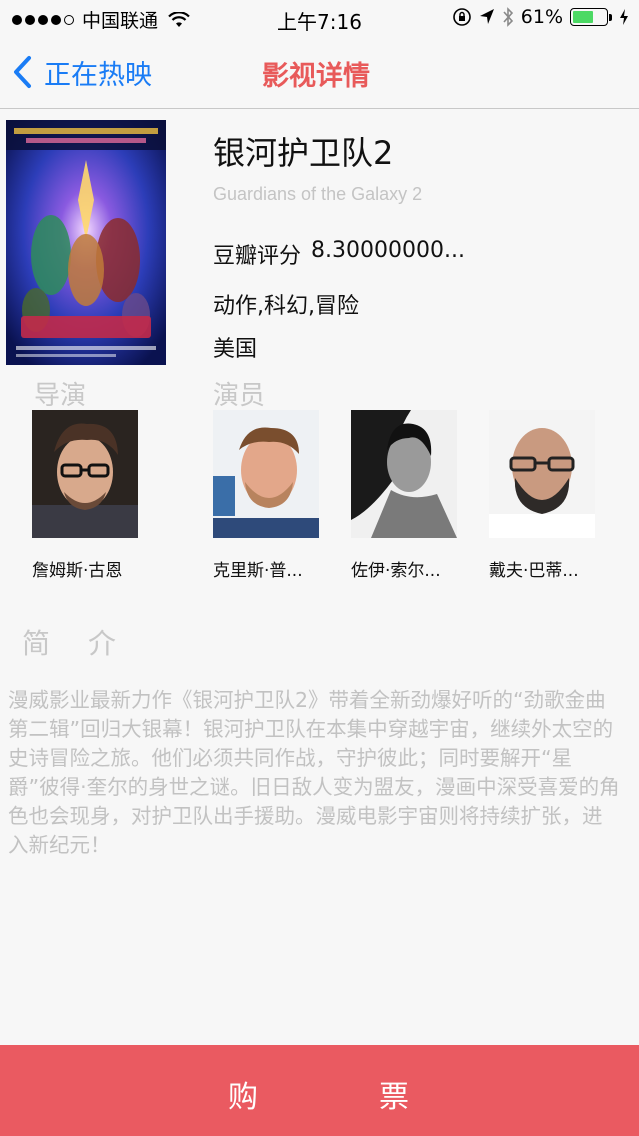 The height and width of the screenshot is (1136, 639). I want to click on buy-label-char: 购, so click(243, 1097).